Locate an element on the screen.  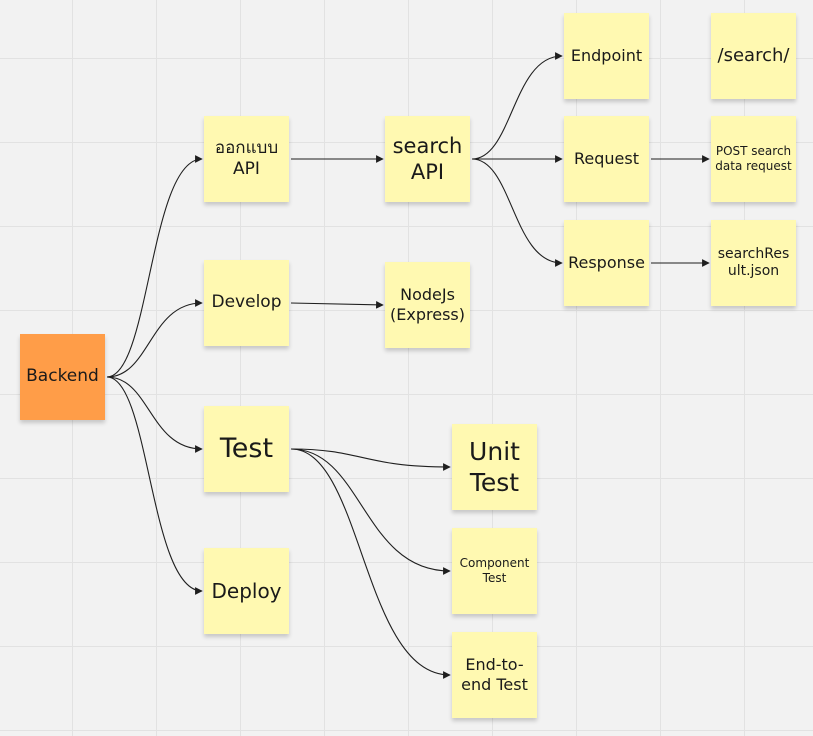
connector-develop-to-nodejs is located at coordinates (337, 305).